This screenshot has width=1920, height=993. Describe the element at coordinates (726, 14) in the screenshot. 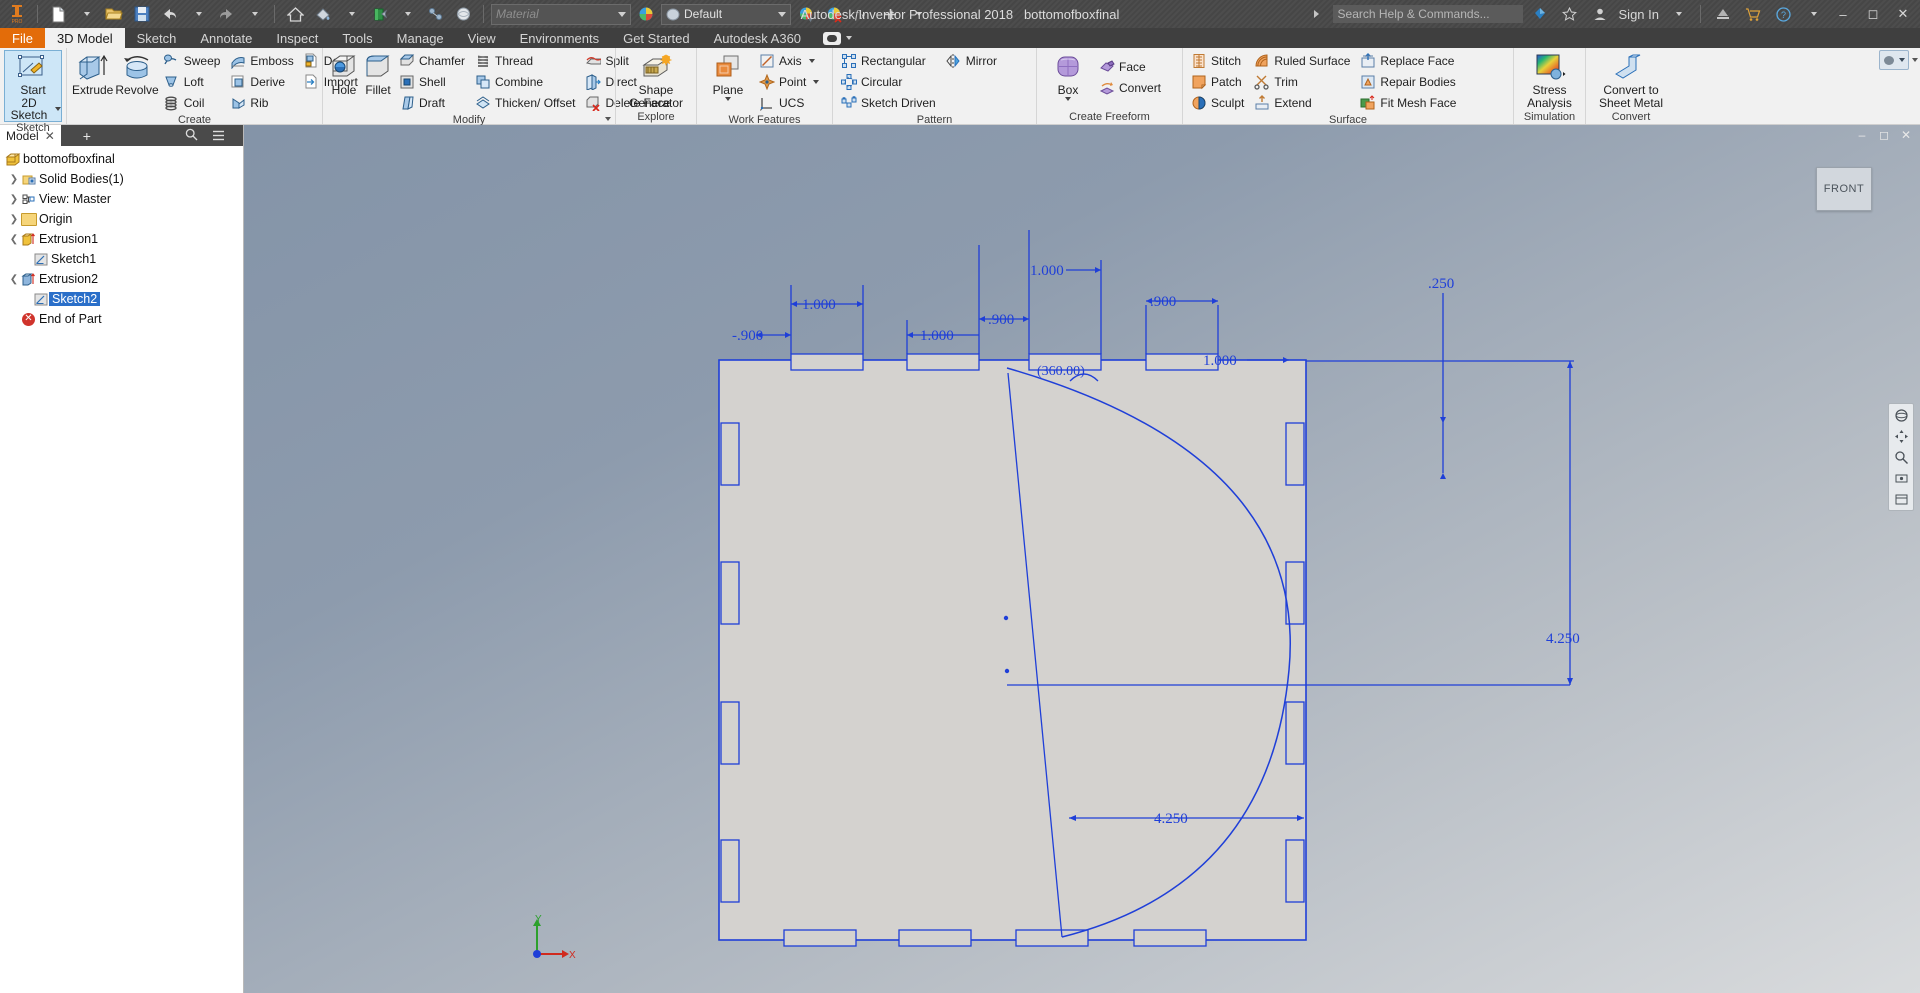

I see `appearance-combobox: Default` at that location.